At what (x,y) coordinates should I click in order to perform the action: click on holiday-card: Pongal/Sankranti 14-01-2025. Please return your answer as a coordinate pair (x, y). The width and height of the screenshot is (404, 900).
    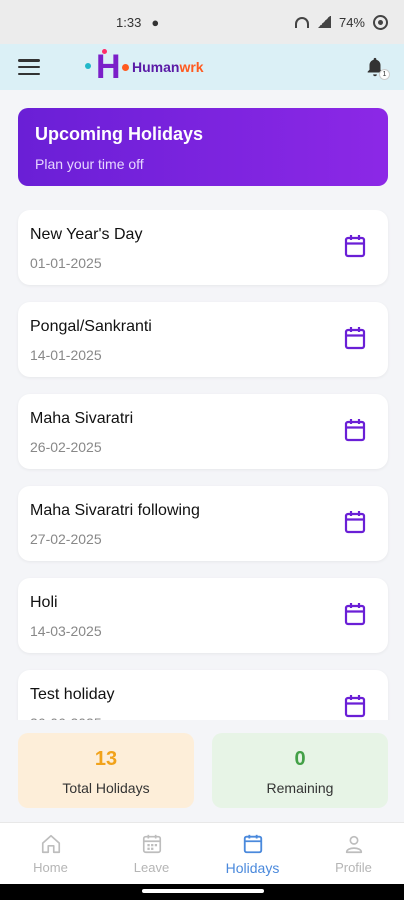
    Looking at the image, I should click on (203, 339).